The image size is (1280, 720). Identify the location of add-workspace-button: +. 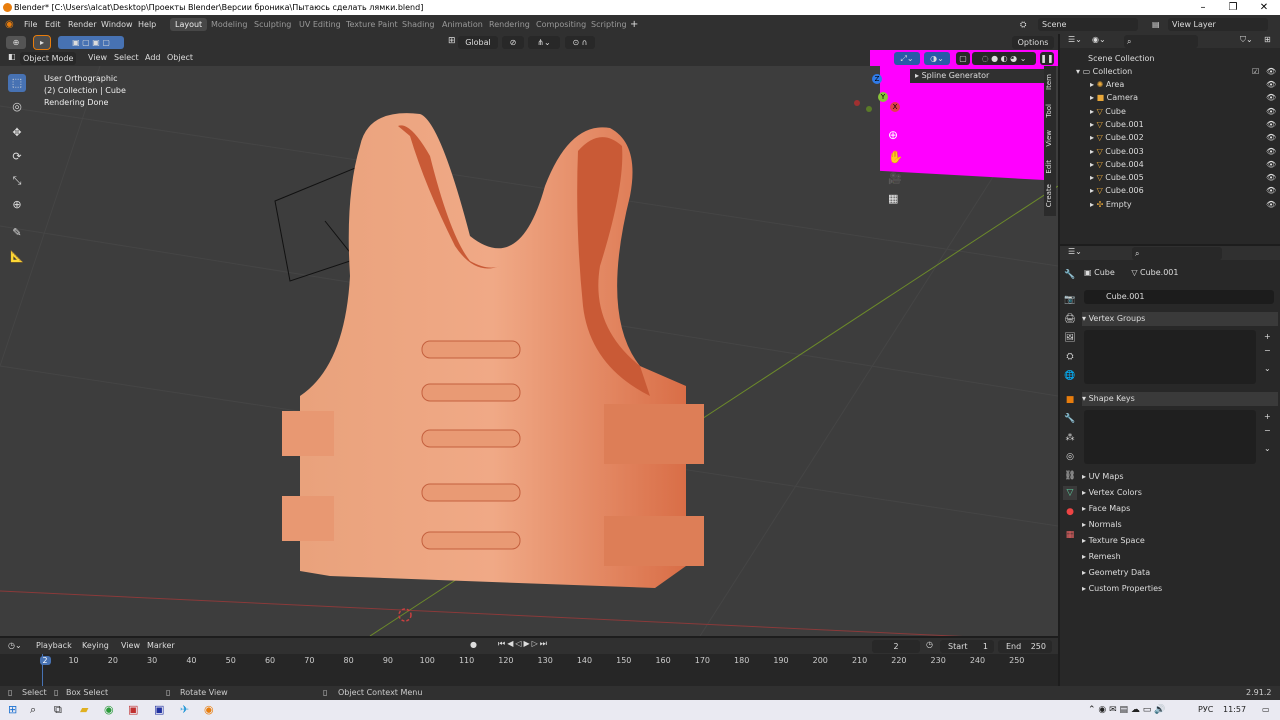
(634, 24).